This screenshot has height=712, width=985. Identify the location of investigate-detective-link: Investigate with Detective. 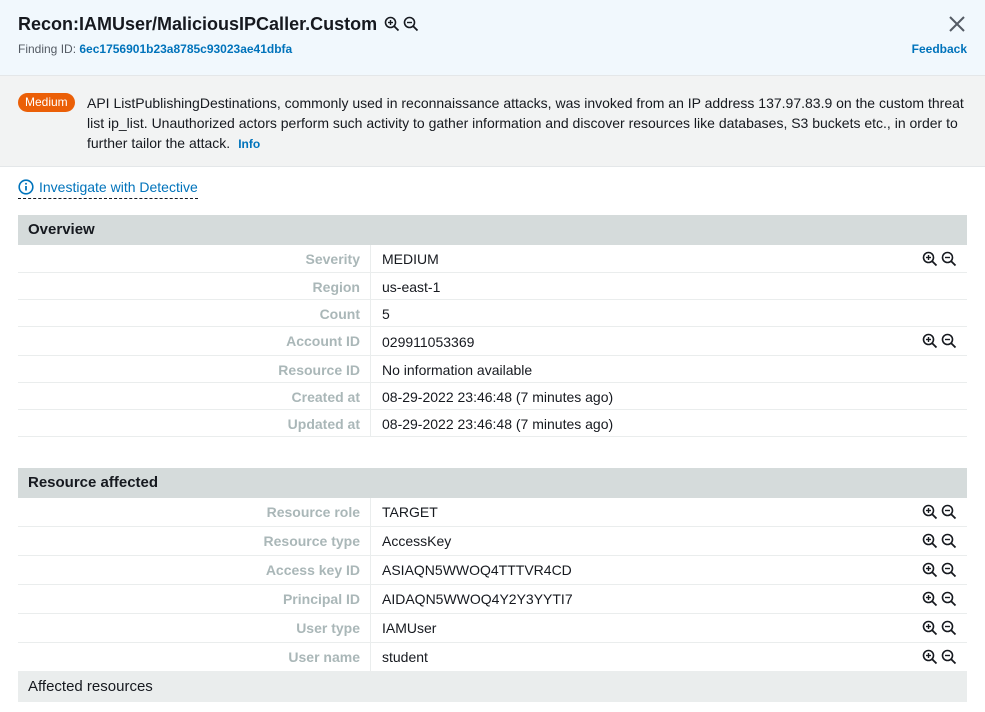
(108, 189).